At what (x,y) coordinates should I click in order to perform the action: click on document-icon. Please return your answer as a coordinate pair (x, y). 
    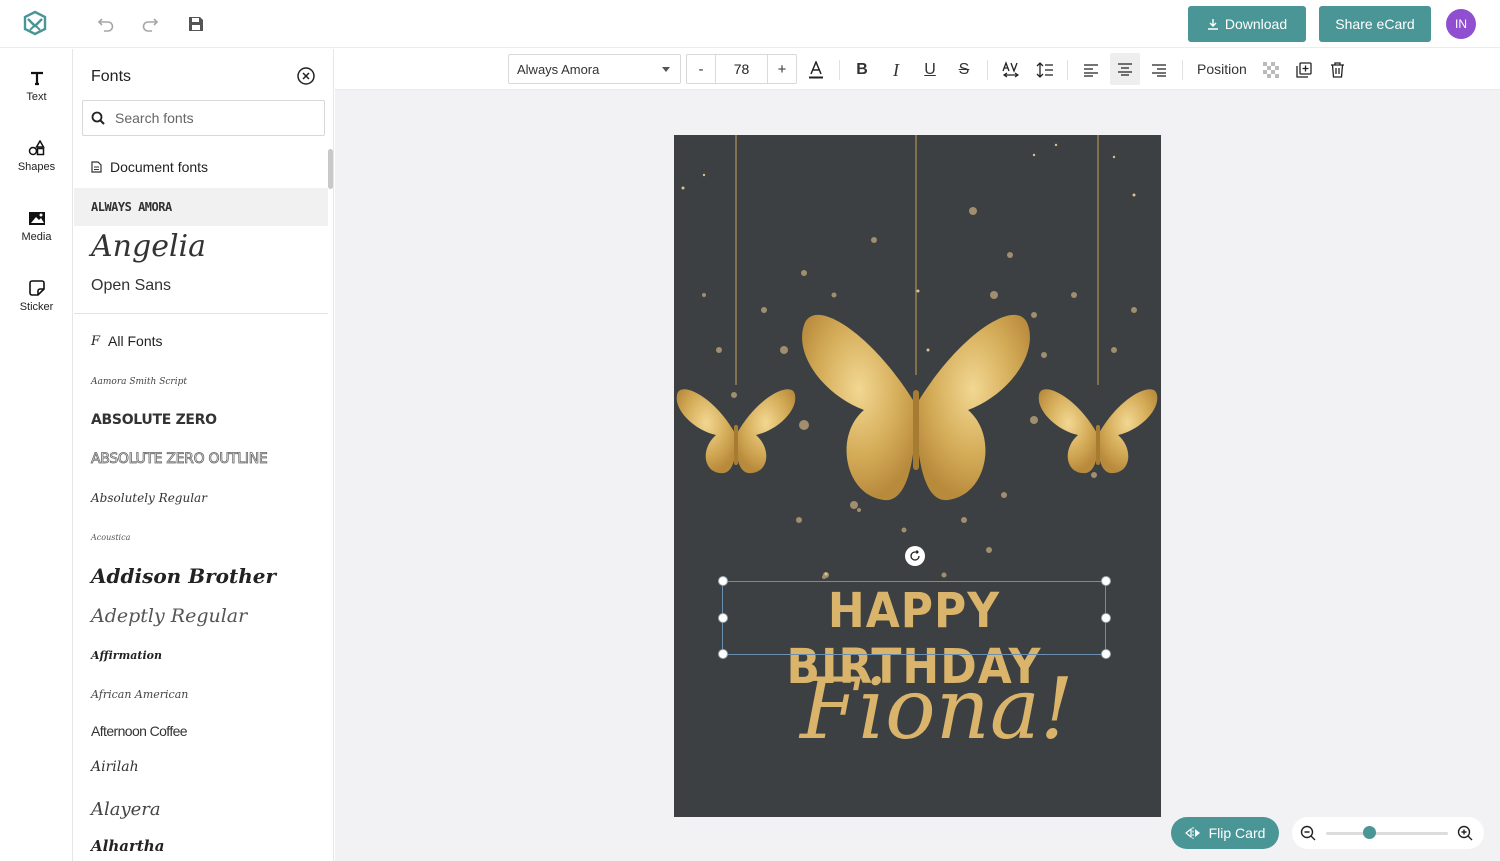
    Looking at the image, I should click on (96, 167).